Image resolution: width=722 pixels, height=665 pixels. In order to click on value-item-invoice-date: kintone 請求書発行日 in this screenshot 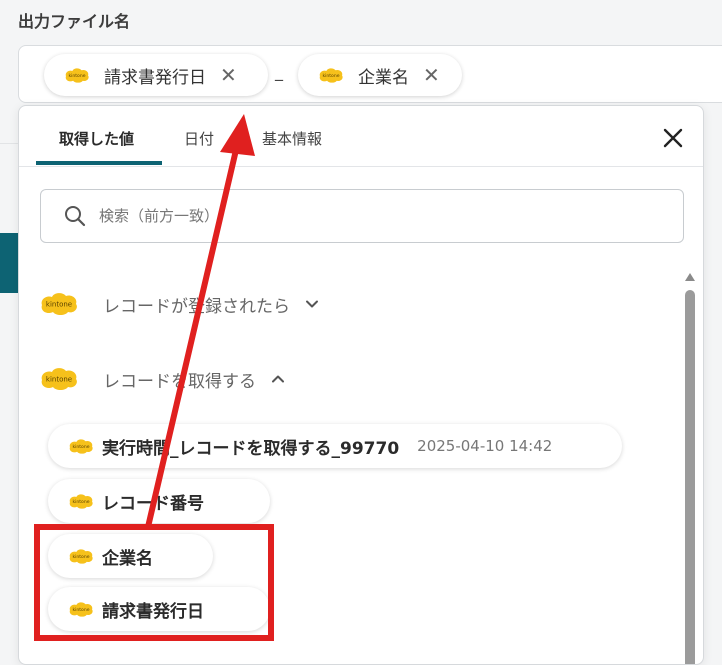, I will do `click(159, 609)`.